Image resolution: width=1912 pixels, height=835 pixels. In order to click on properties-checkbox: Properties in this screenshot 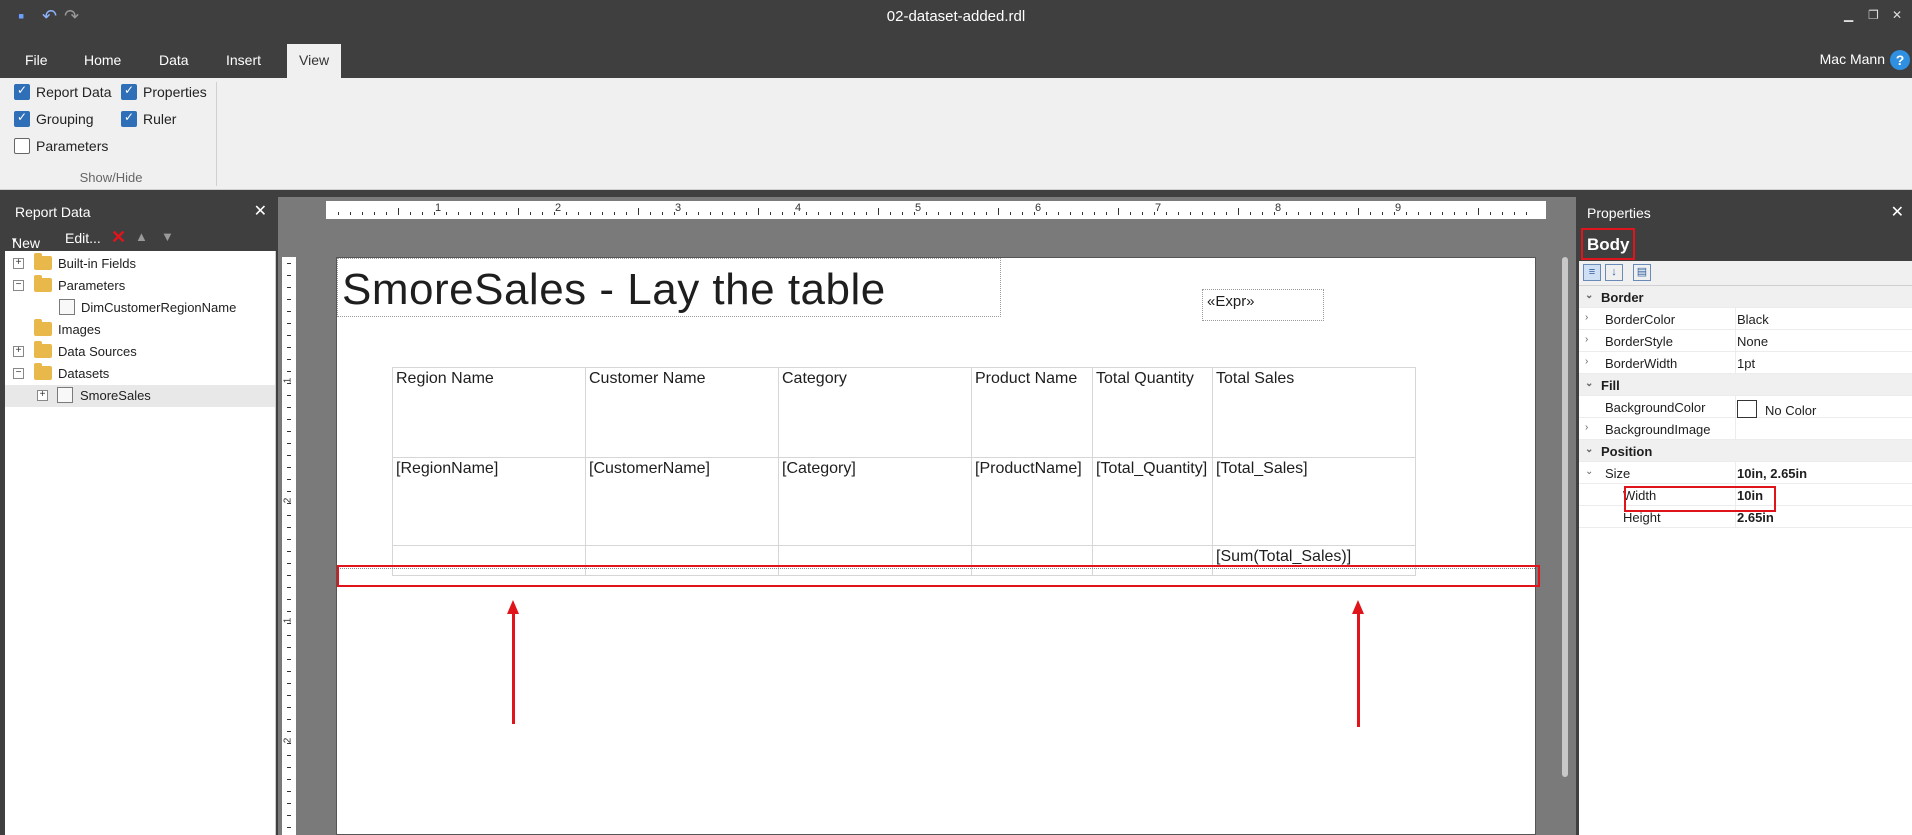, I will do `click(164, 91)`.